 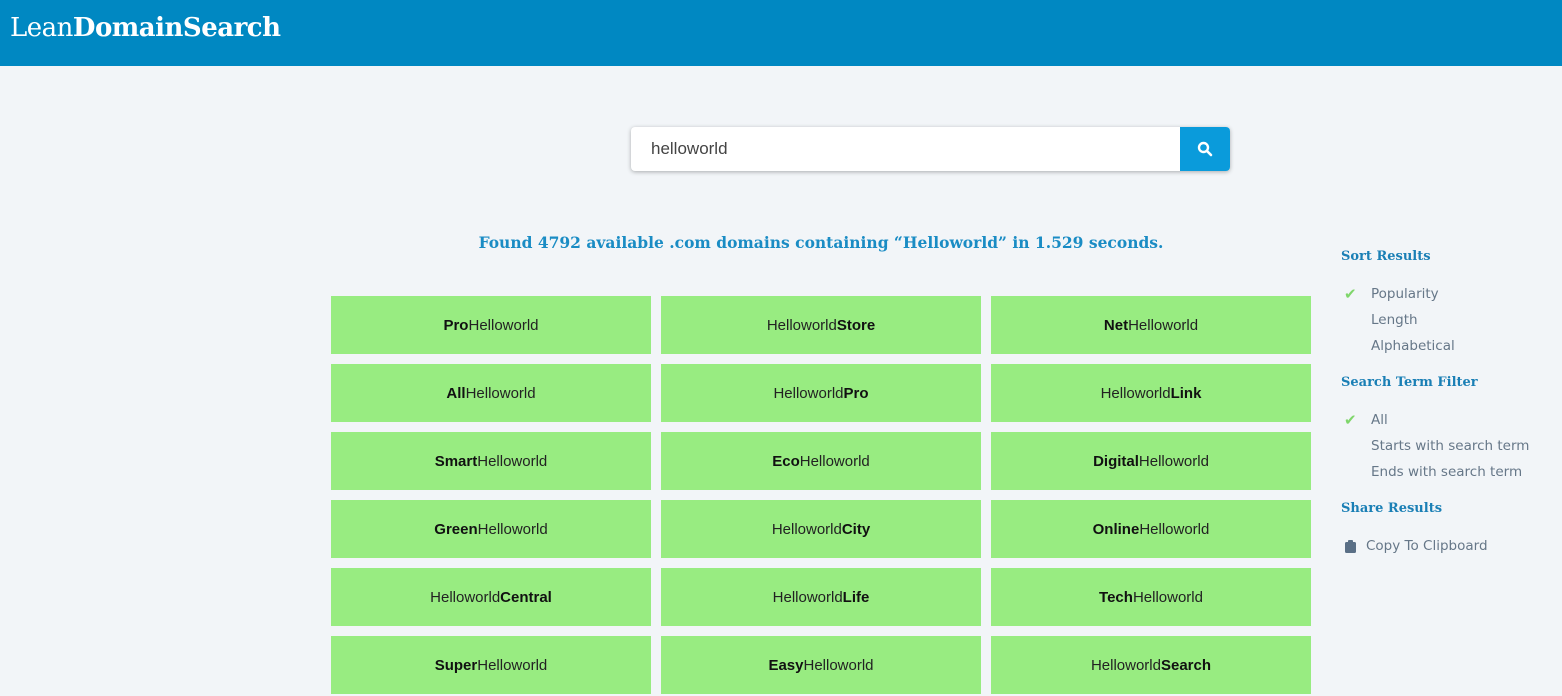 I want to click on domain-result: Tech Helloworld, so click(x=1151, y=597).